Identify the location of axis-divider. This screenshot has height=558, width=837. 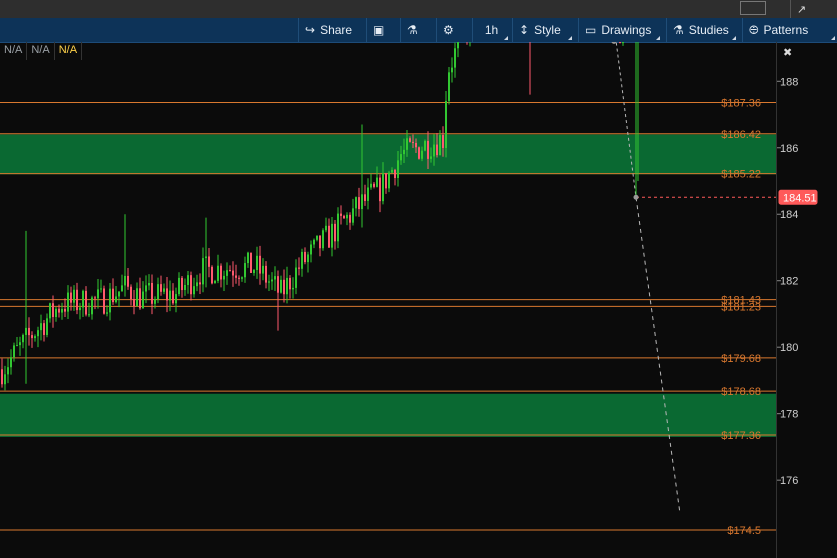
(776, 300).